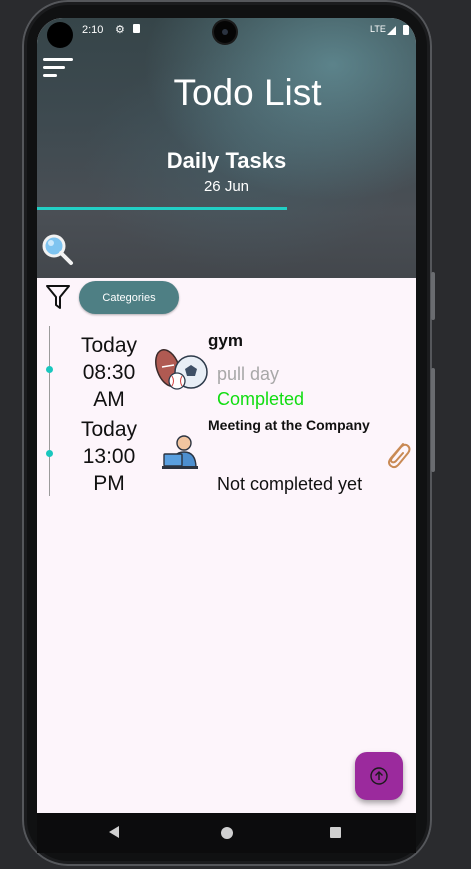 The height and width of the screenshot is (869, 471). I want to click on office-worker-icon, so click(181, 453).